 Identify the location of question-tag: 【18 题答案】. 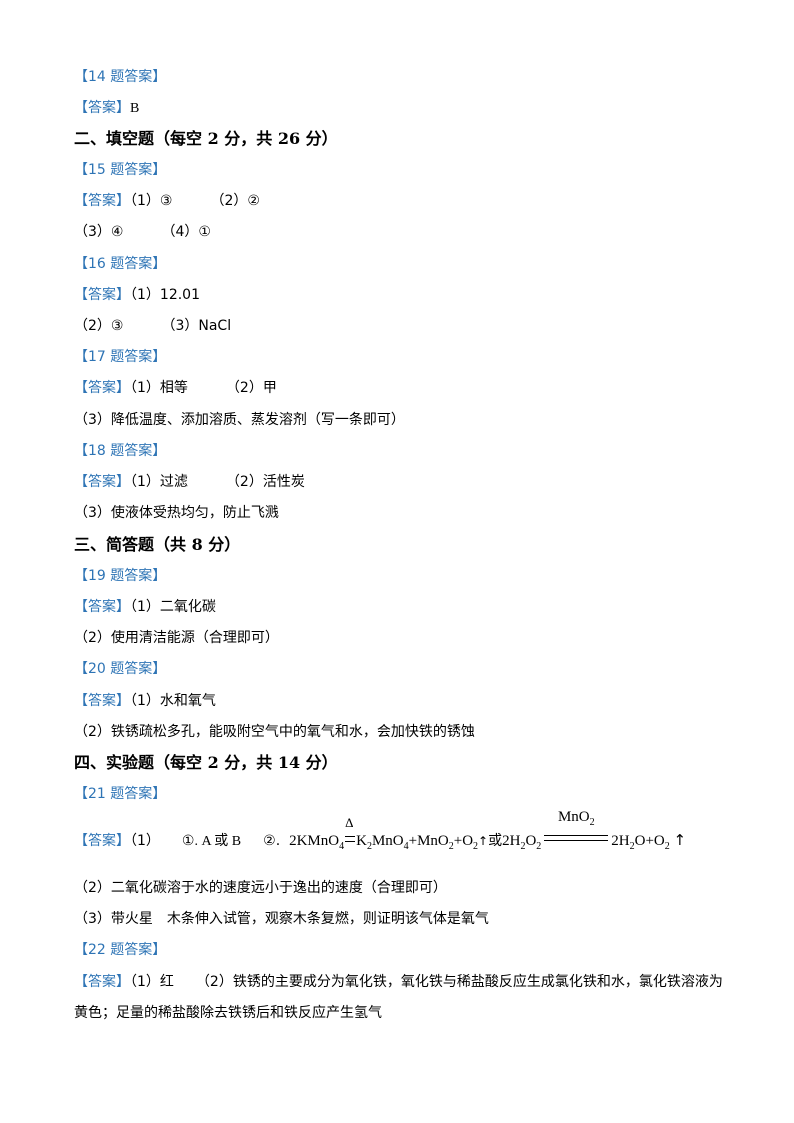
(120, 451).